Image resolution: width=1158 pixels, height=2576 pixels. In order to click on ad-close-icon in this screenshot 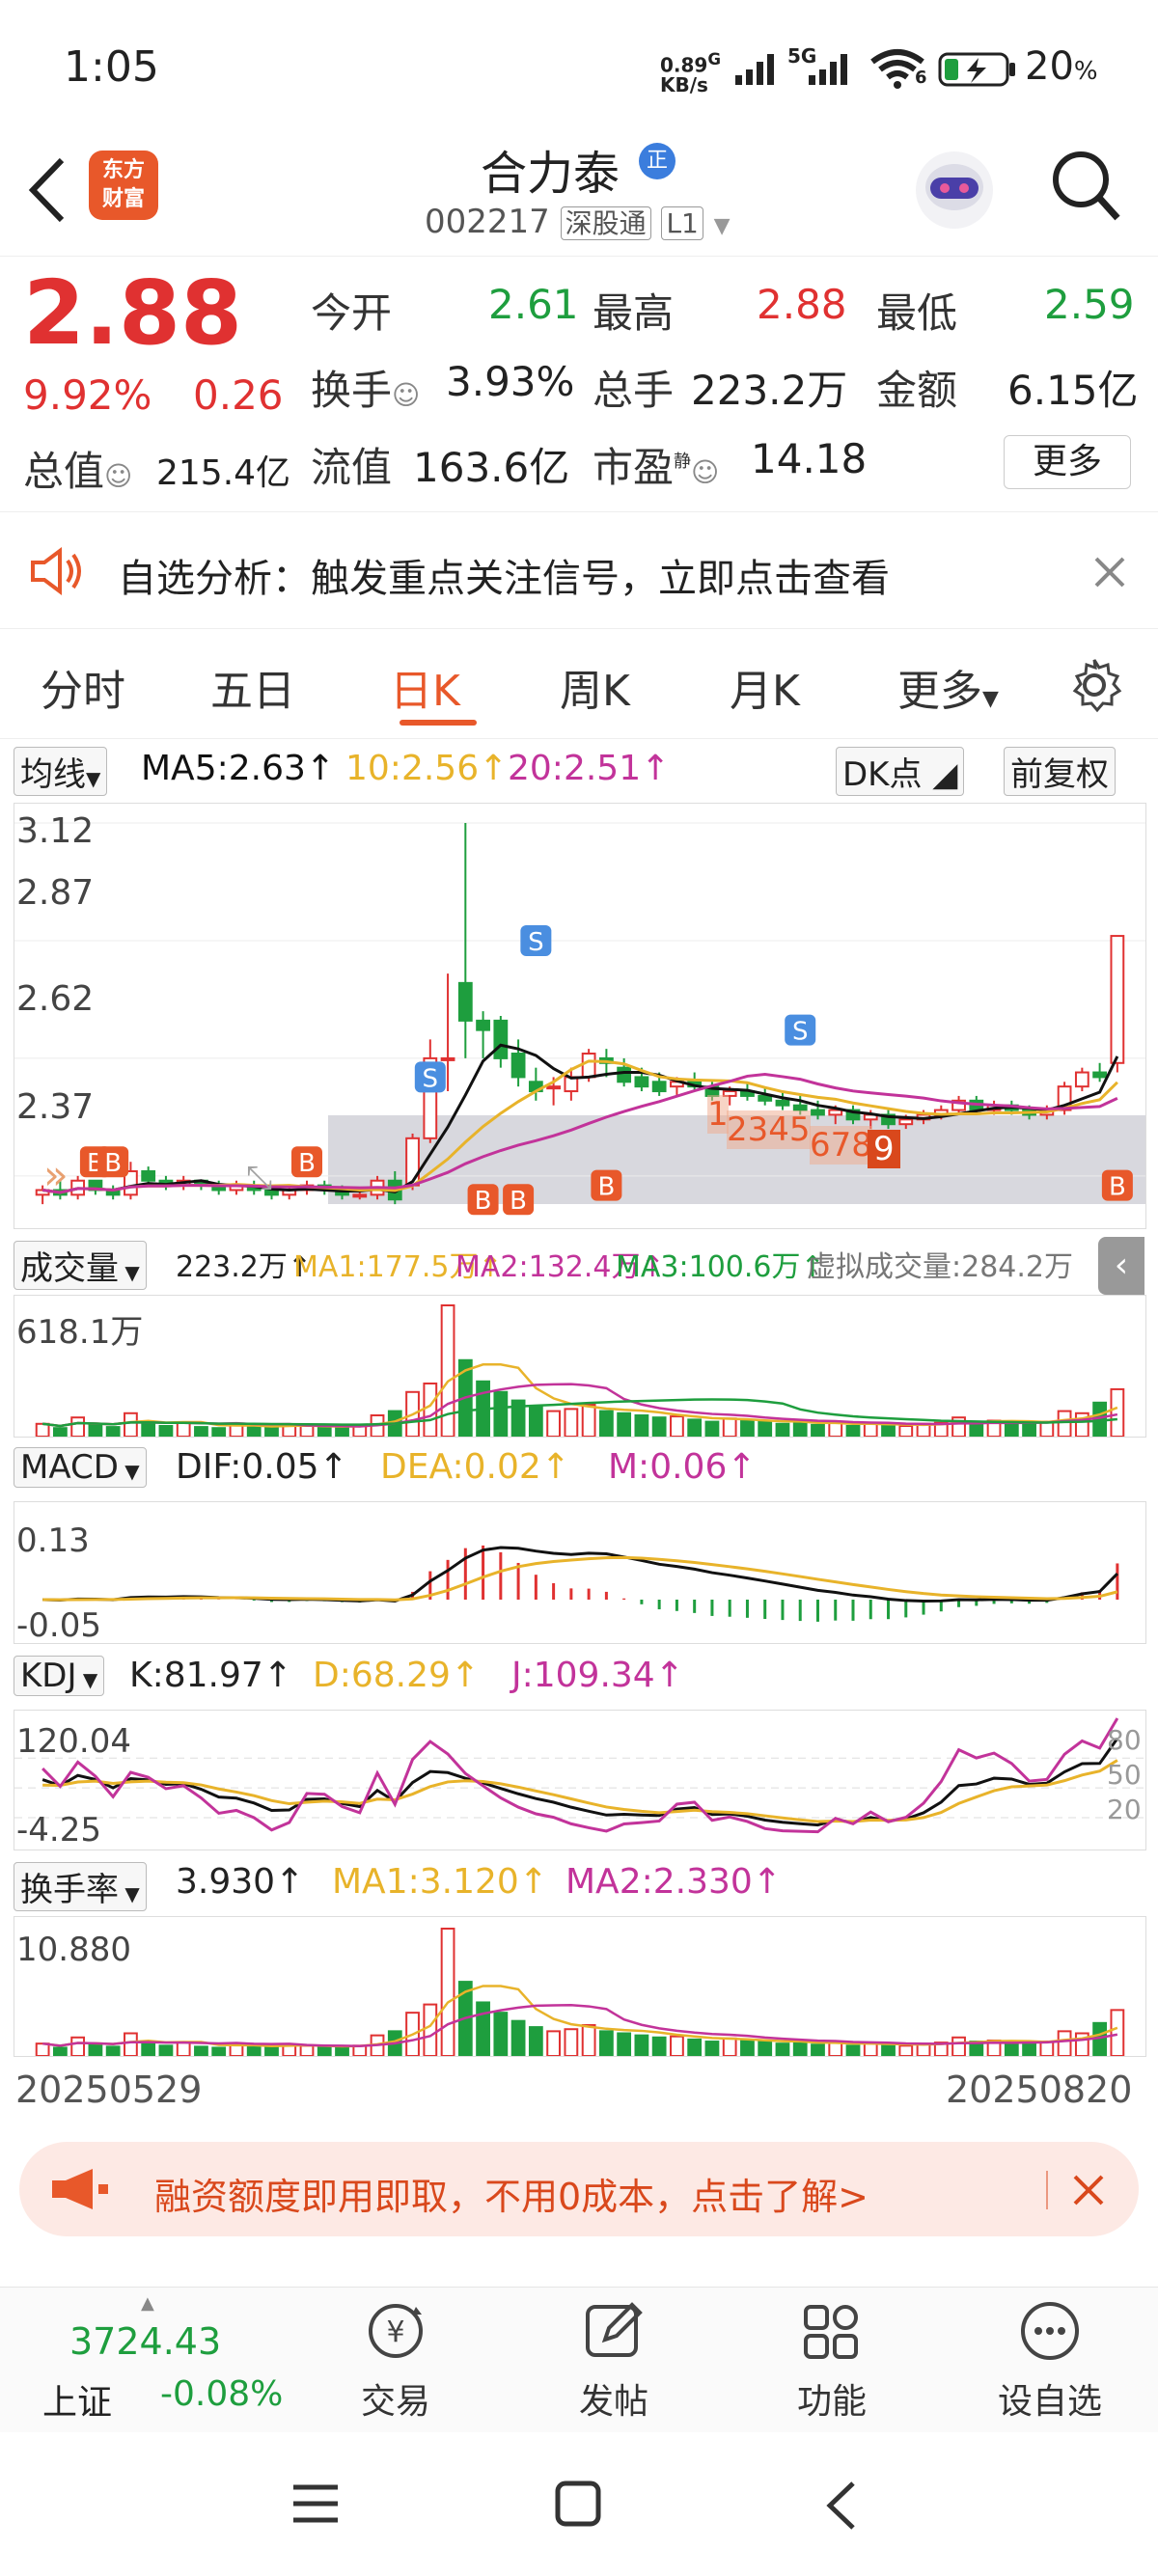, I will do `click(1088, 2190)`.